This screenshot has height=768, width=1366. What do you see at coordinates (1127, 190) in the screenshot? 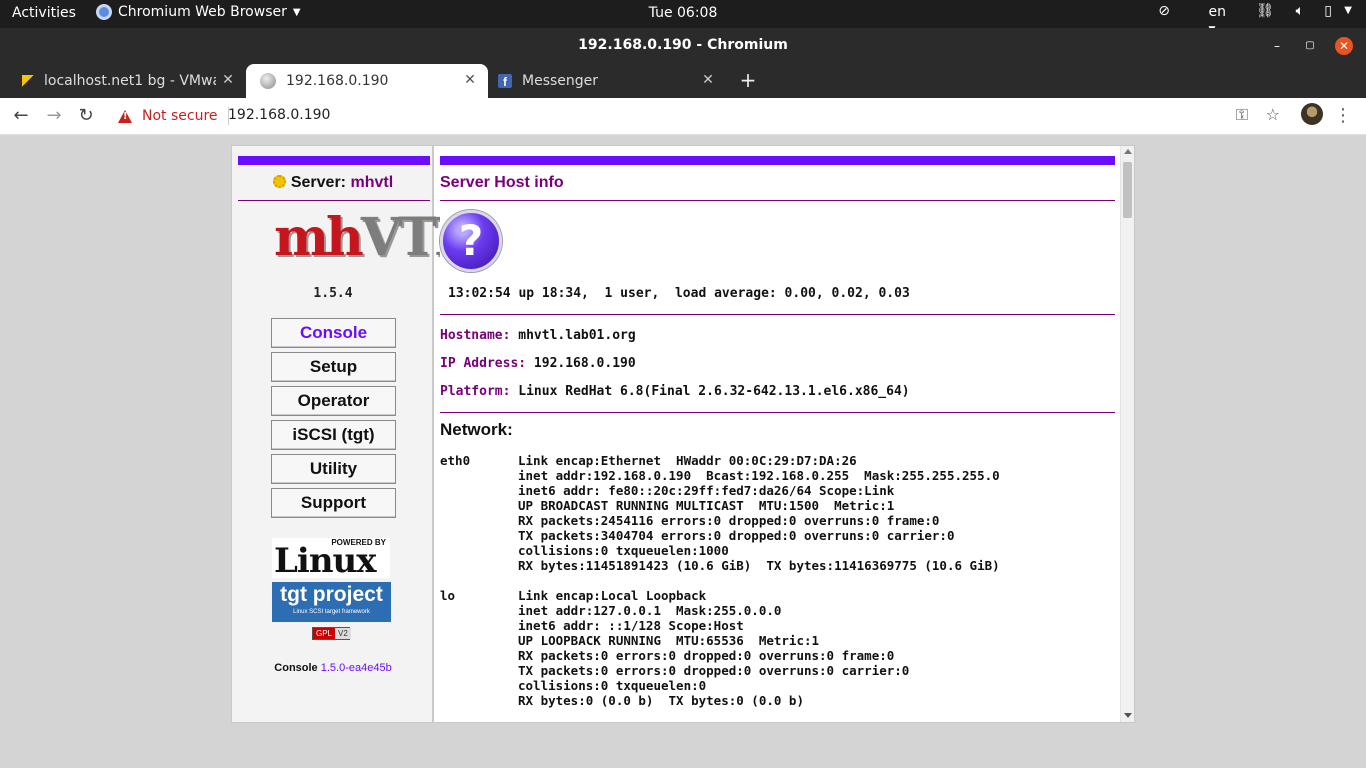
I see `scrollbar-thumb` at bounding box center [1127, 190].